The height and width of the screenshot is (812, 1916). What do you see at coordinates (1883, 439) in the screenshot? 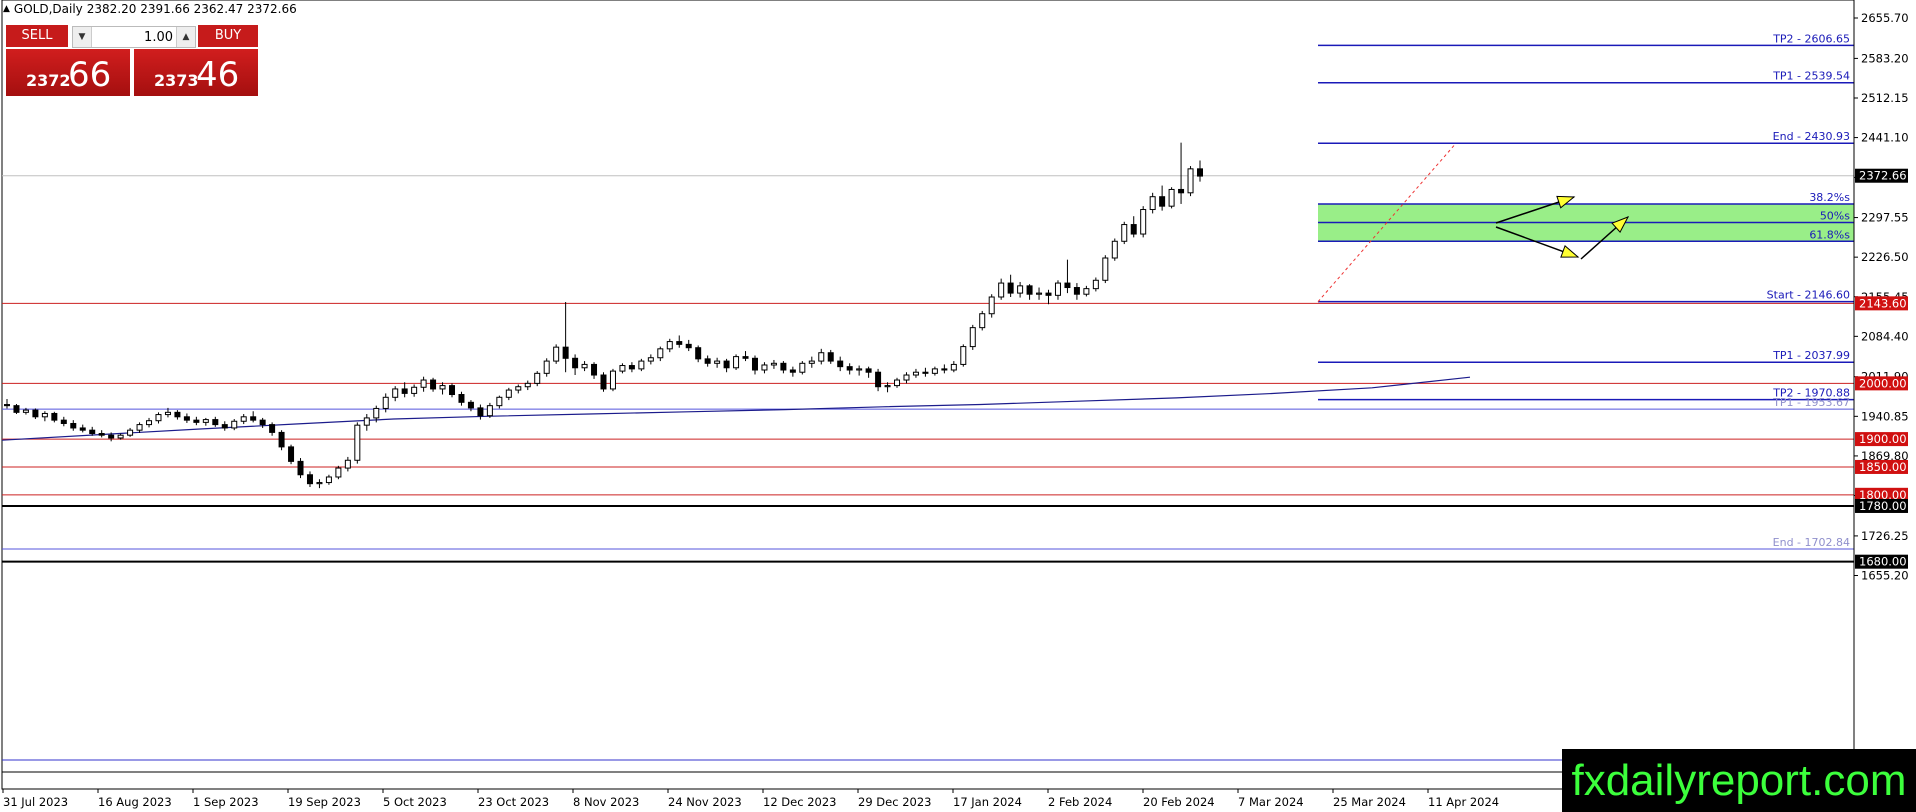
I see `level-price-tag: 1900.00` at bounding box center [1883, 439].